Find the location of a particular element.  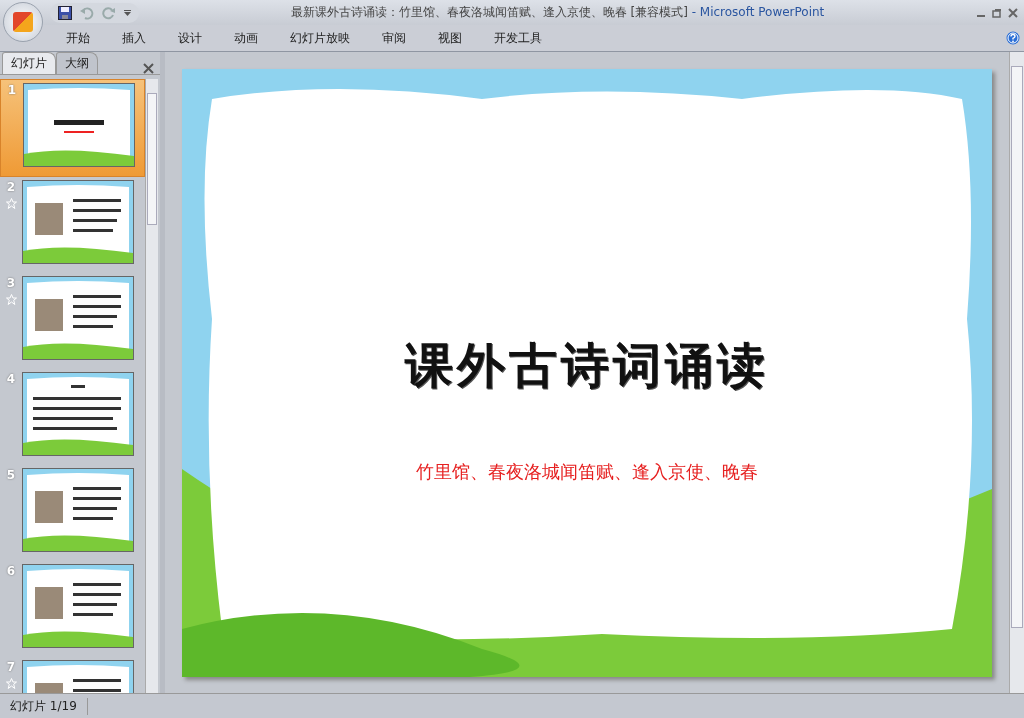

slide-number: 6 is located at coordinates (11, 571).